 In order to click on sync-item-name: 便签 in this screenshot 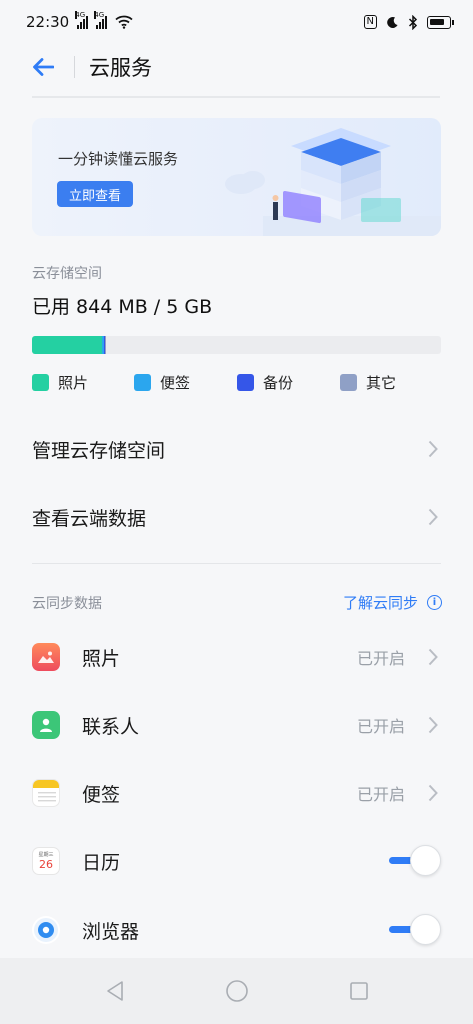, I will do `click(101, 794)`.